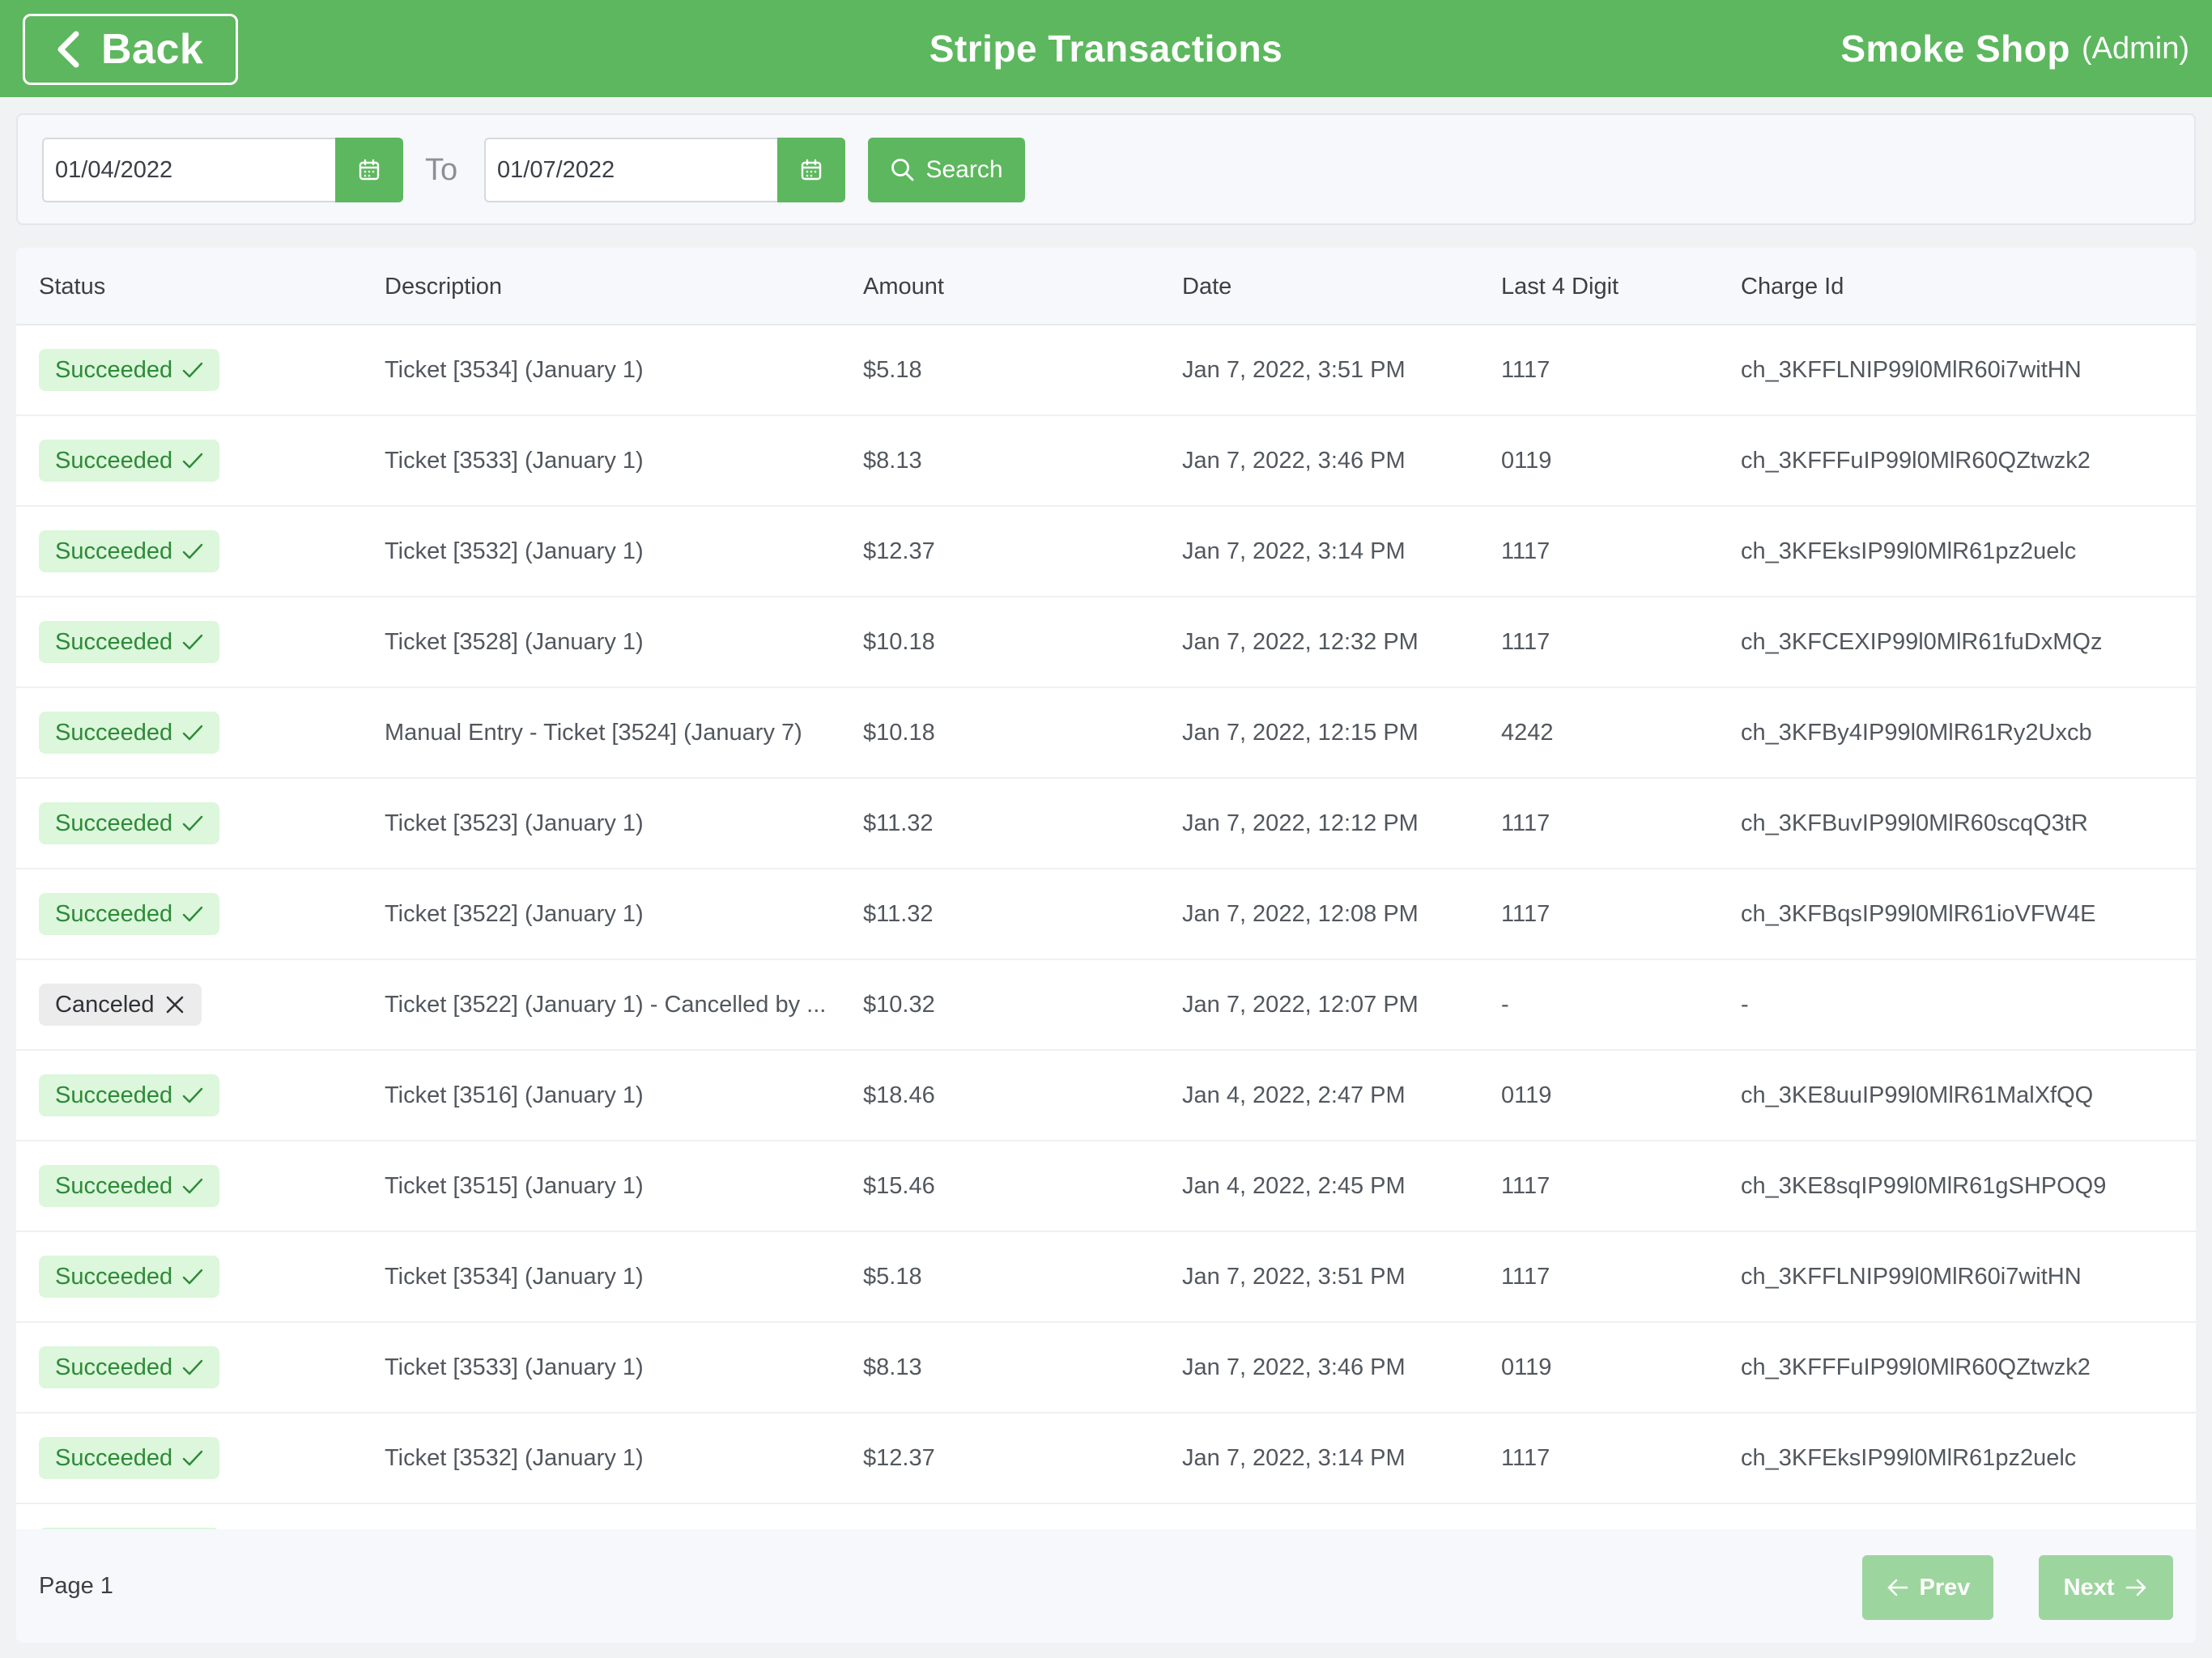 This screenshot has height=1658, width=2212. What do you see at coordinates (443, 286) in the screenshot?
I see `column-header-description: Description` at bounding box center [443, 286].